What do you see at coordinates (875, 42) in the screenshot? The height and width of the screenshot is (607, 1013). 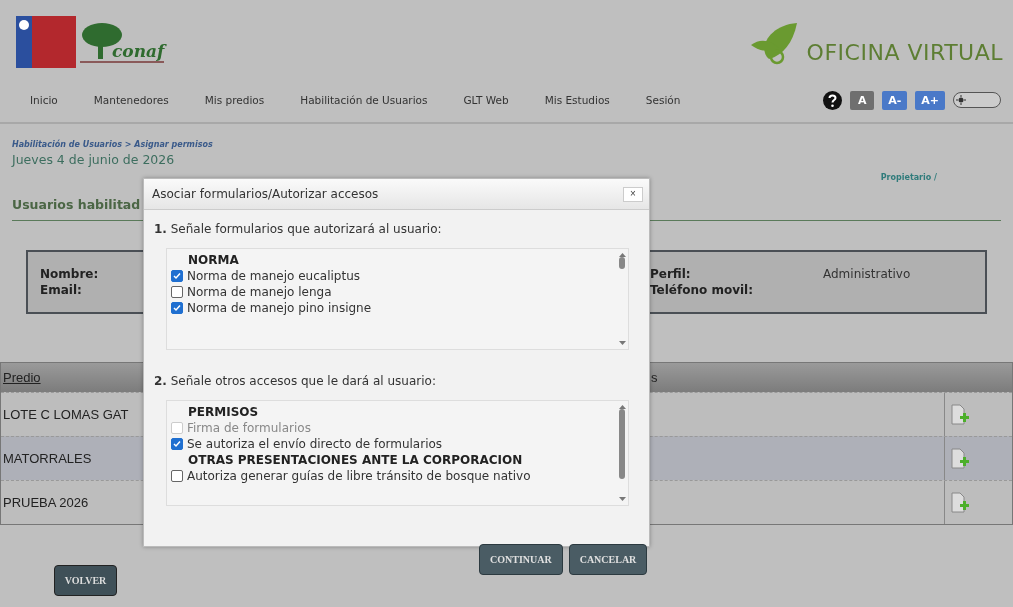 I see `portal-logo: OFICINA VIRTUAL` at bounding box center [875, 42].